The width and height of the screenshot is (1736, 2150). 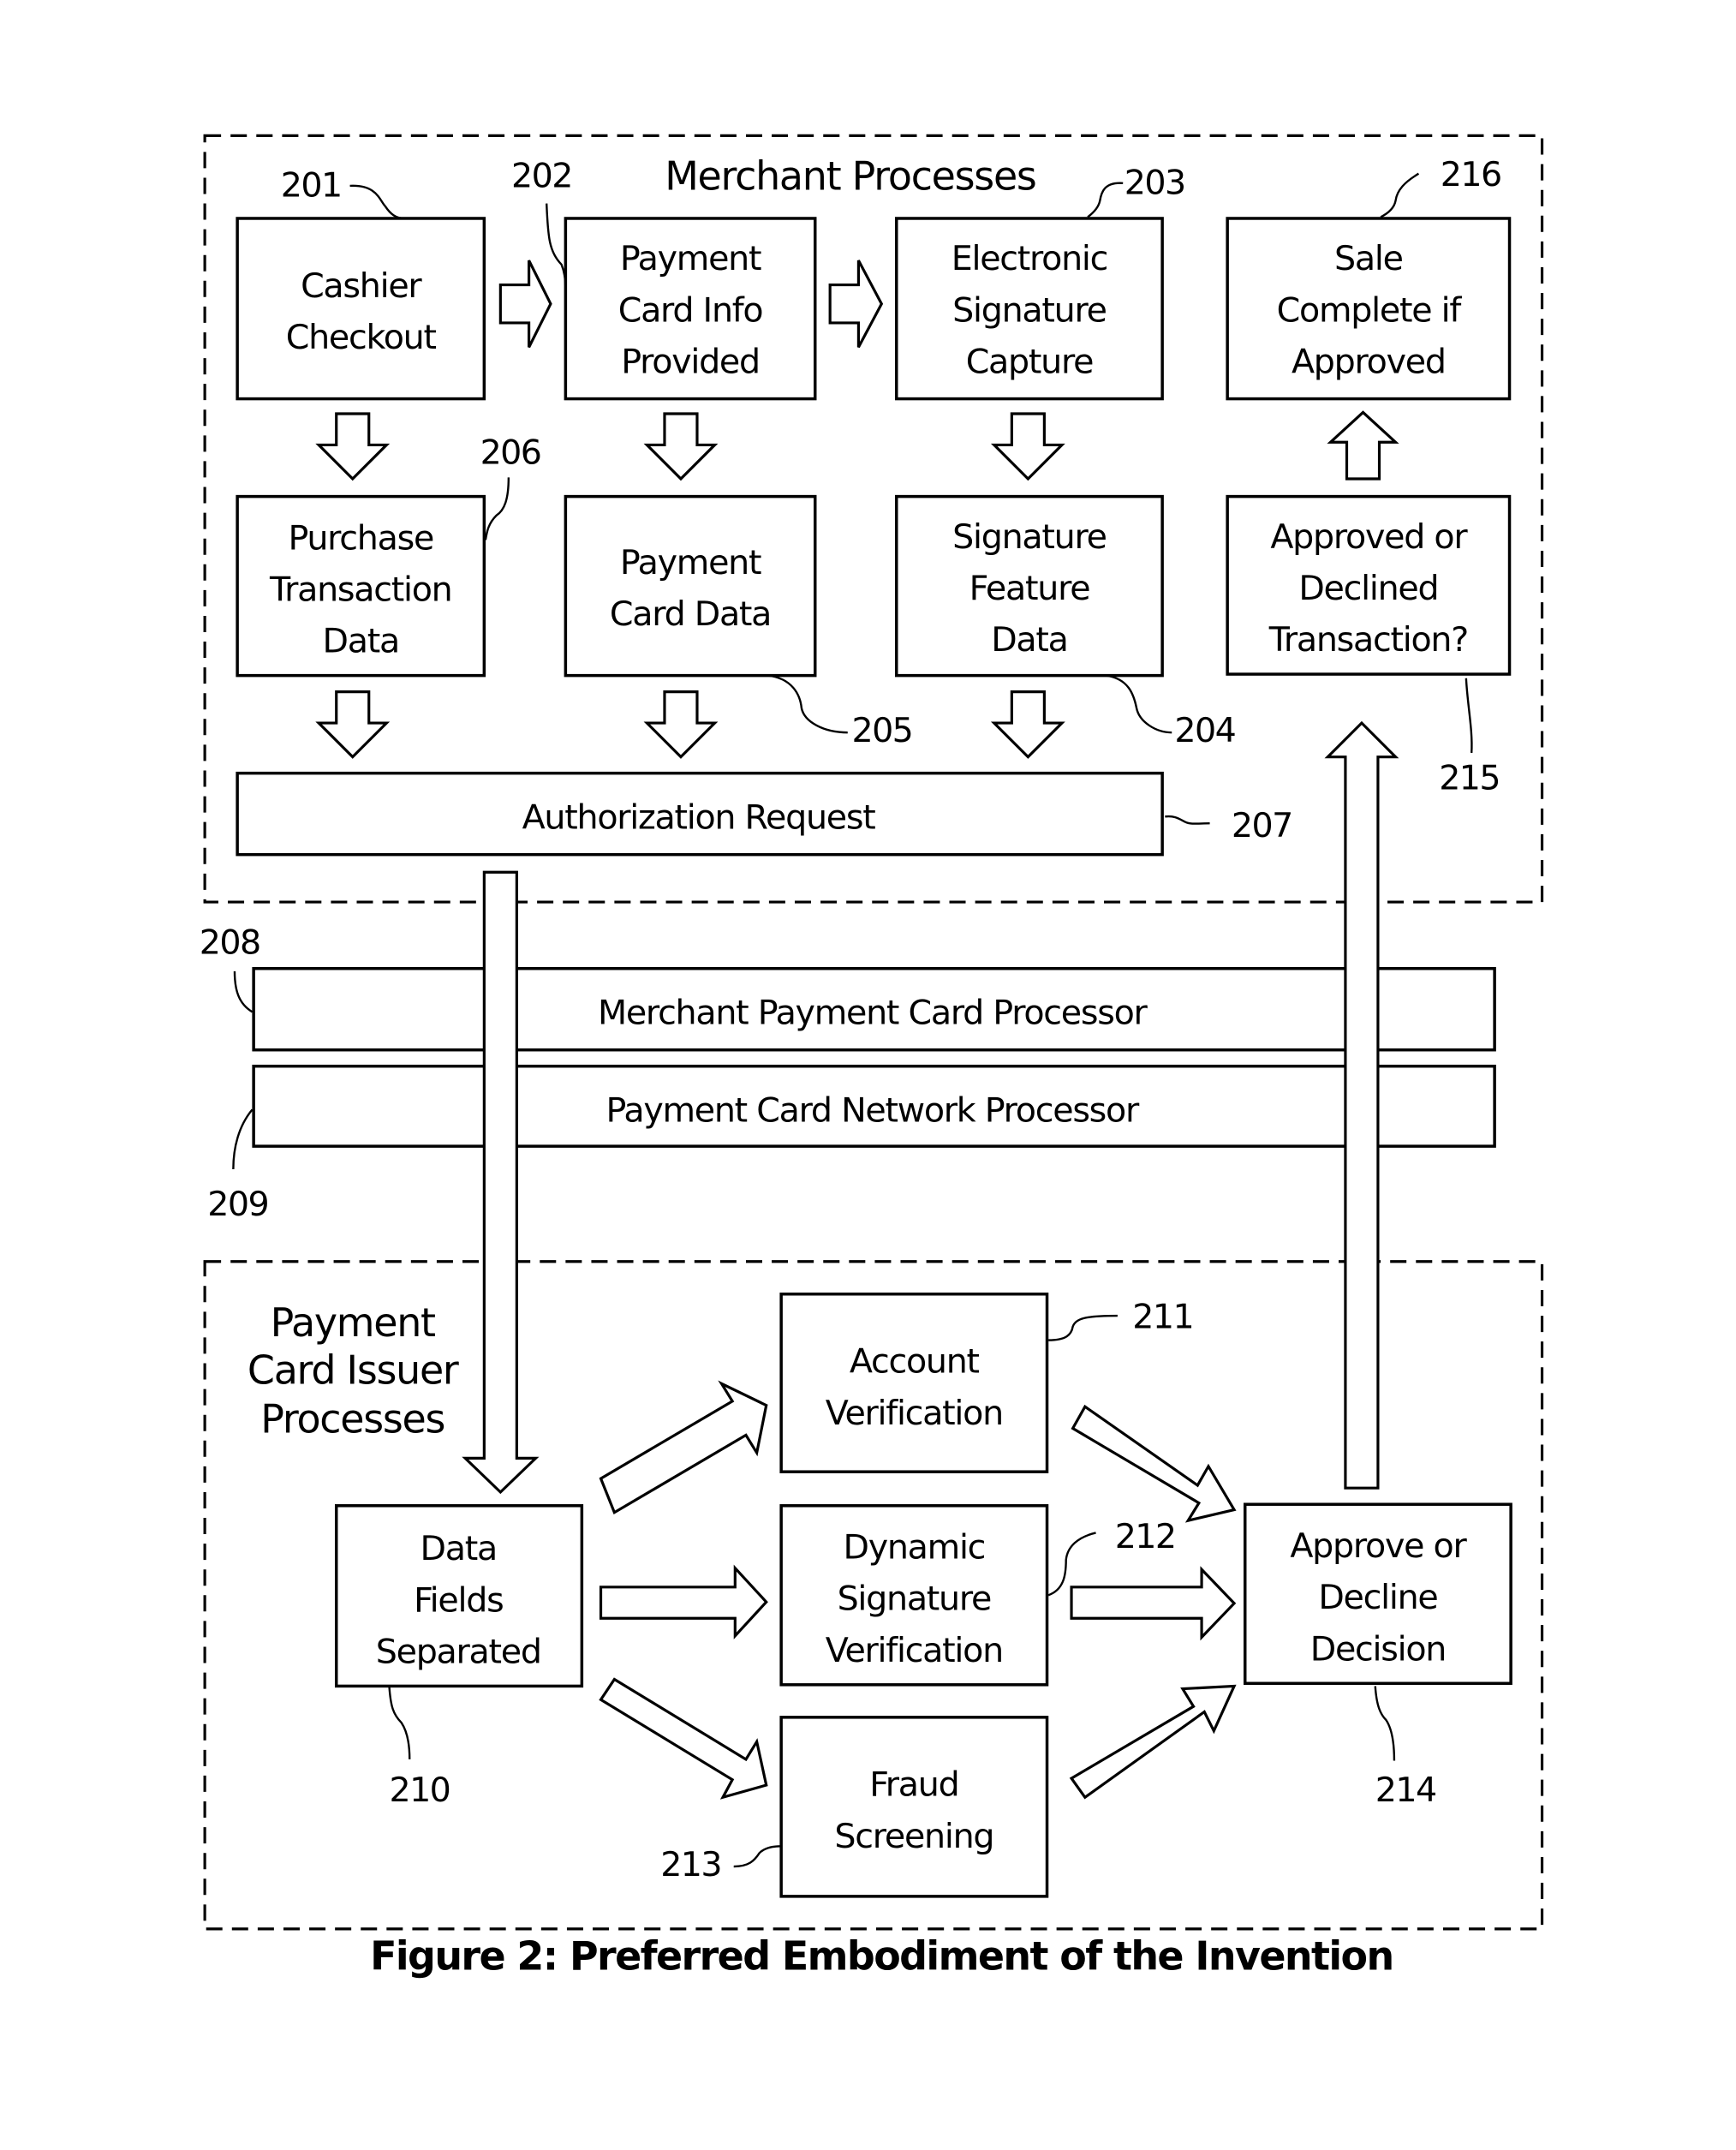 What do you see at coordinates (850, 176) in the screenshot?
I see `merchant-section-title: Merchant Processes` at bounding box center [850, 176].